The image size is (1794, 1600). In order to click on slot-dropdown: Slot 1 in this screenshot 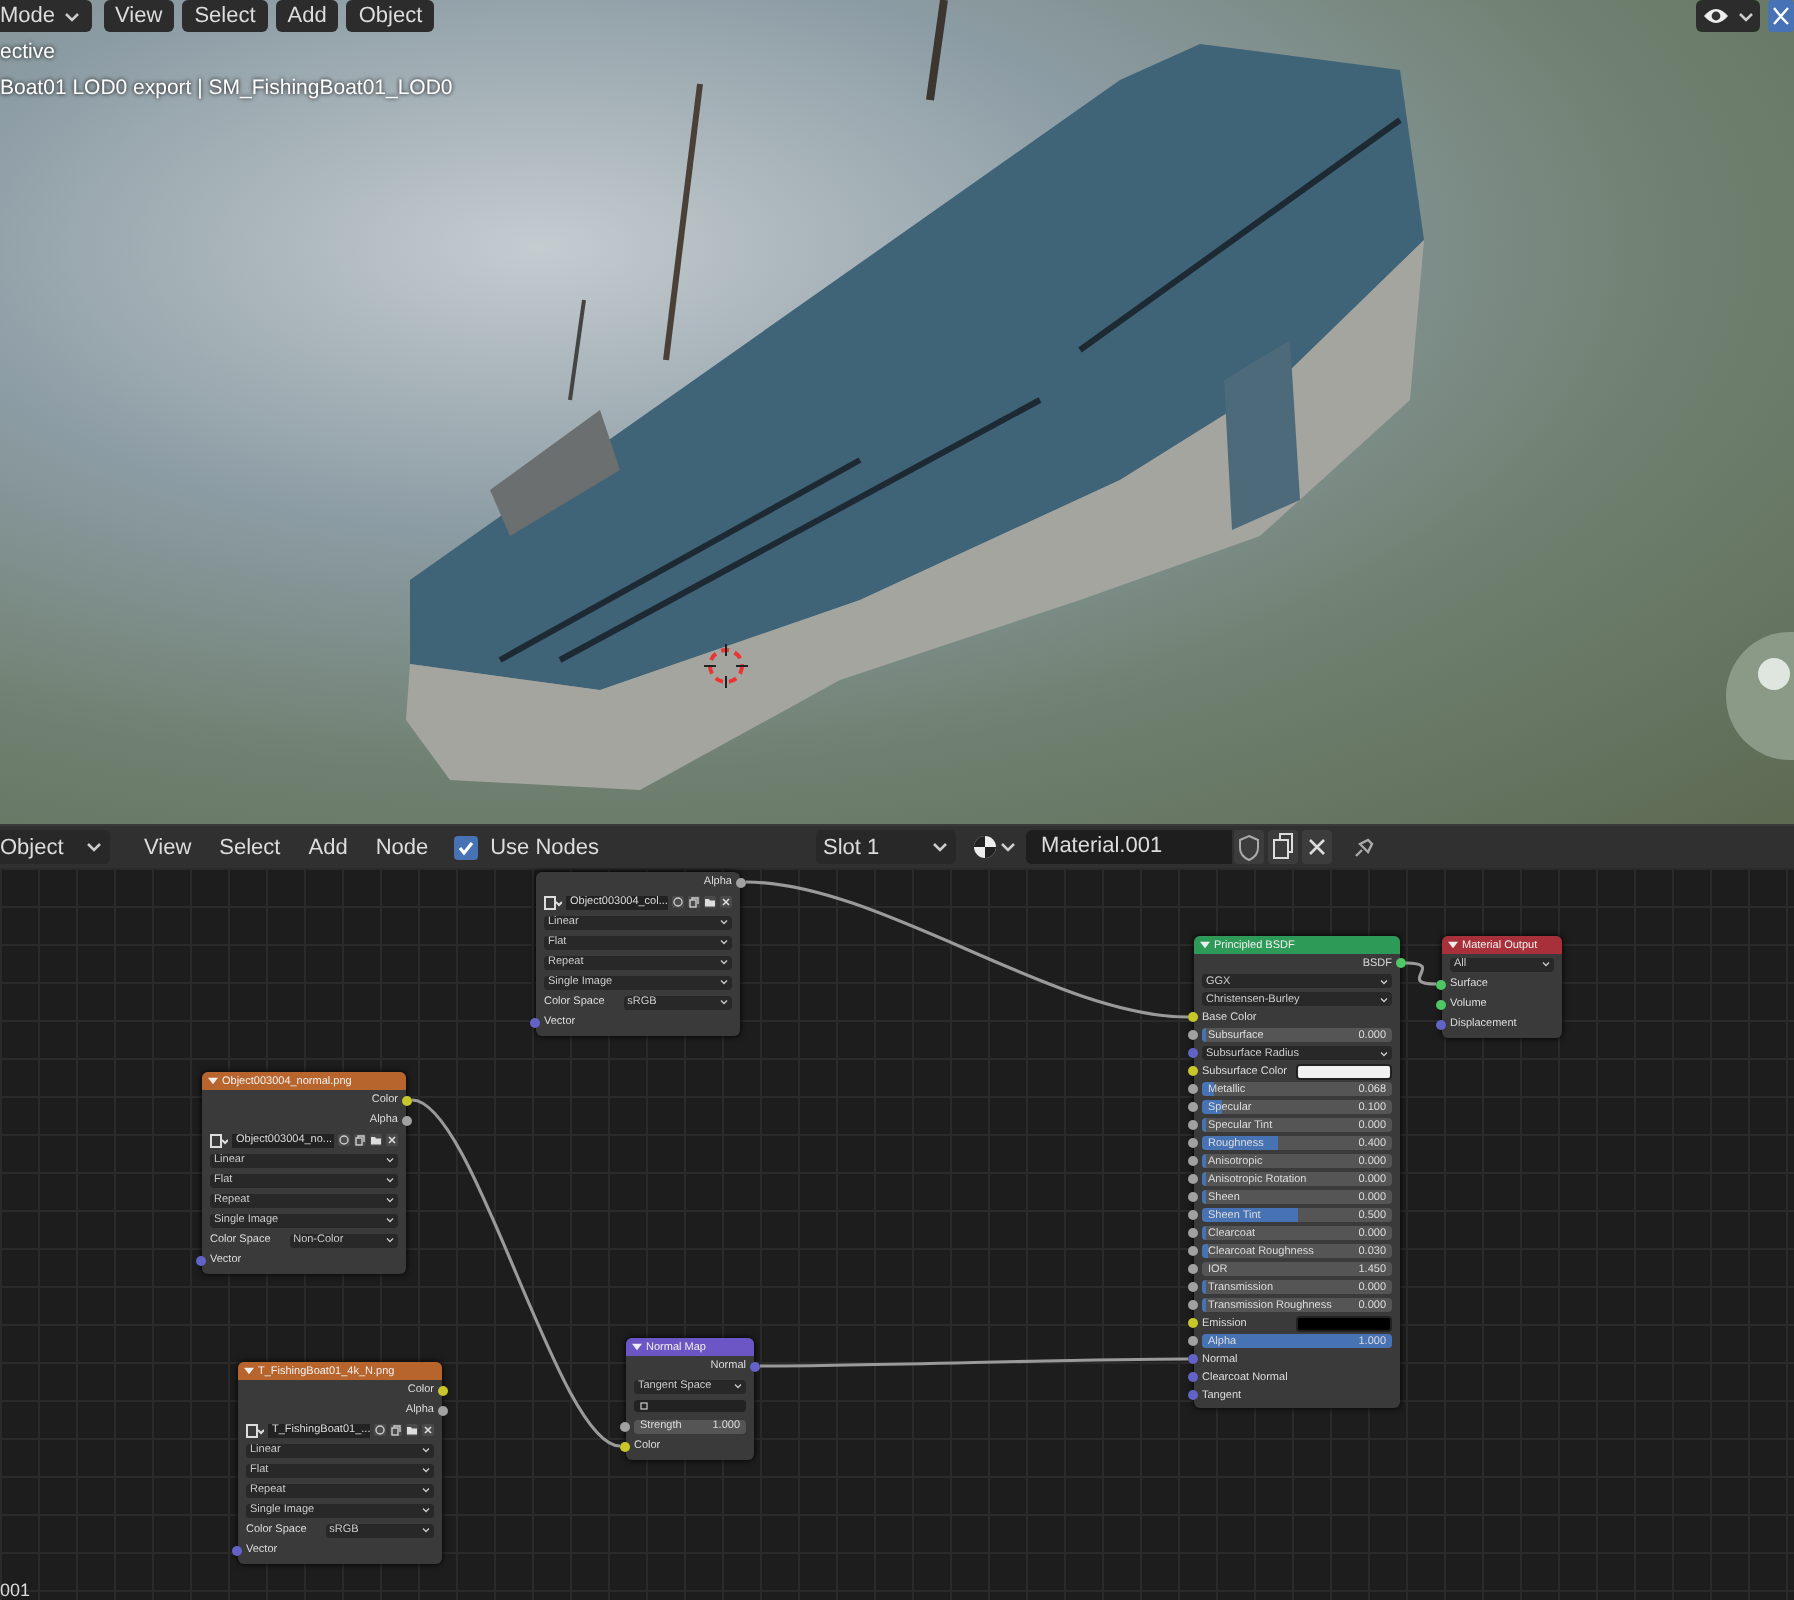, I will do `click(885, 847)`.